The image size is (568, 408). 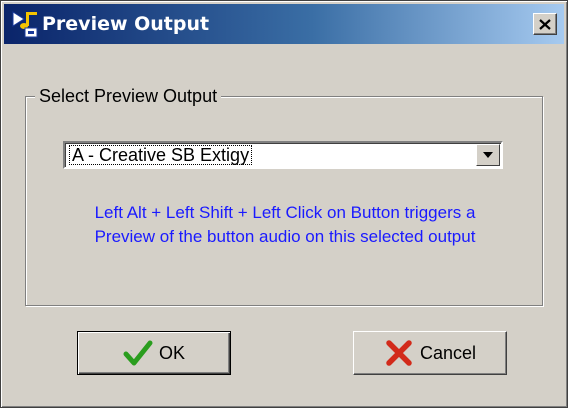 What do you see at coordinates (399, 353) in the screenshot?
I see `x-mark-icon` at bounding box center [399, 353].